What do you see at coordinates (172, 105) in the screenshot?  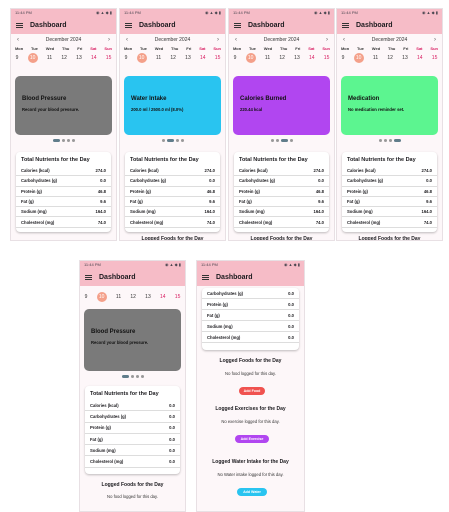 I see `summary-banner: Water Intake 200.0 ml / 2500.0 ml (8.0%)` at bounding box center [172, 105].